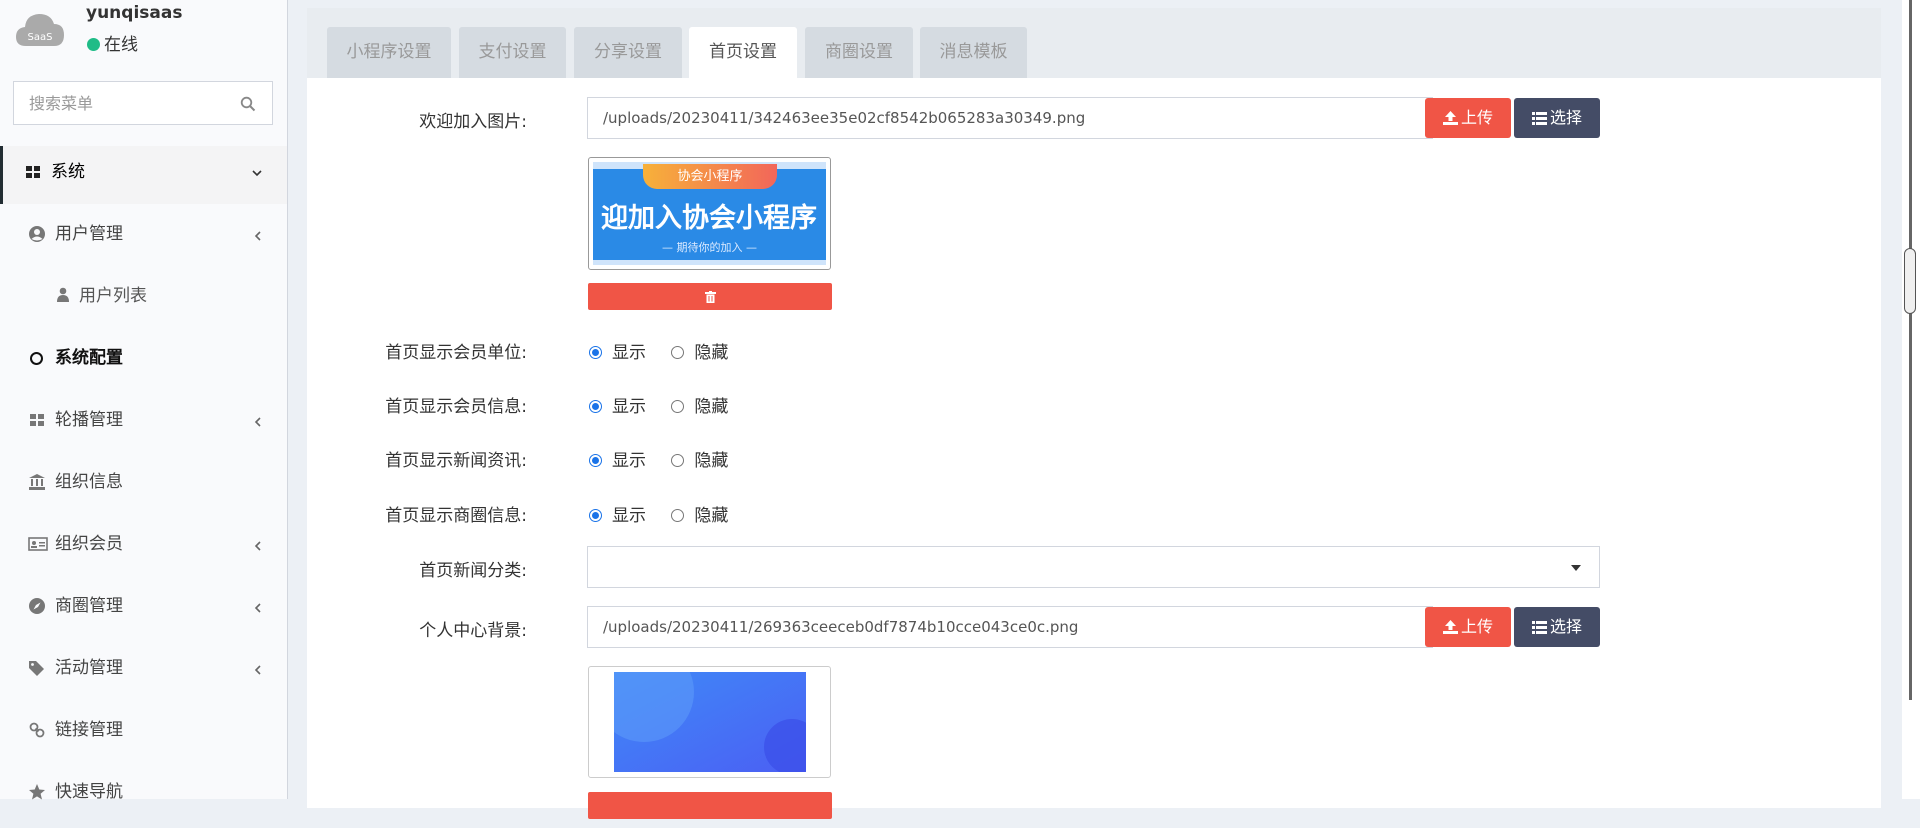 This screenshot has height=828, width=1920. I want to click on show-member-info-radios: 显示 隐藏, so click(668, 404).